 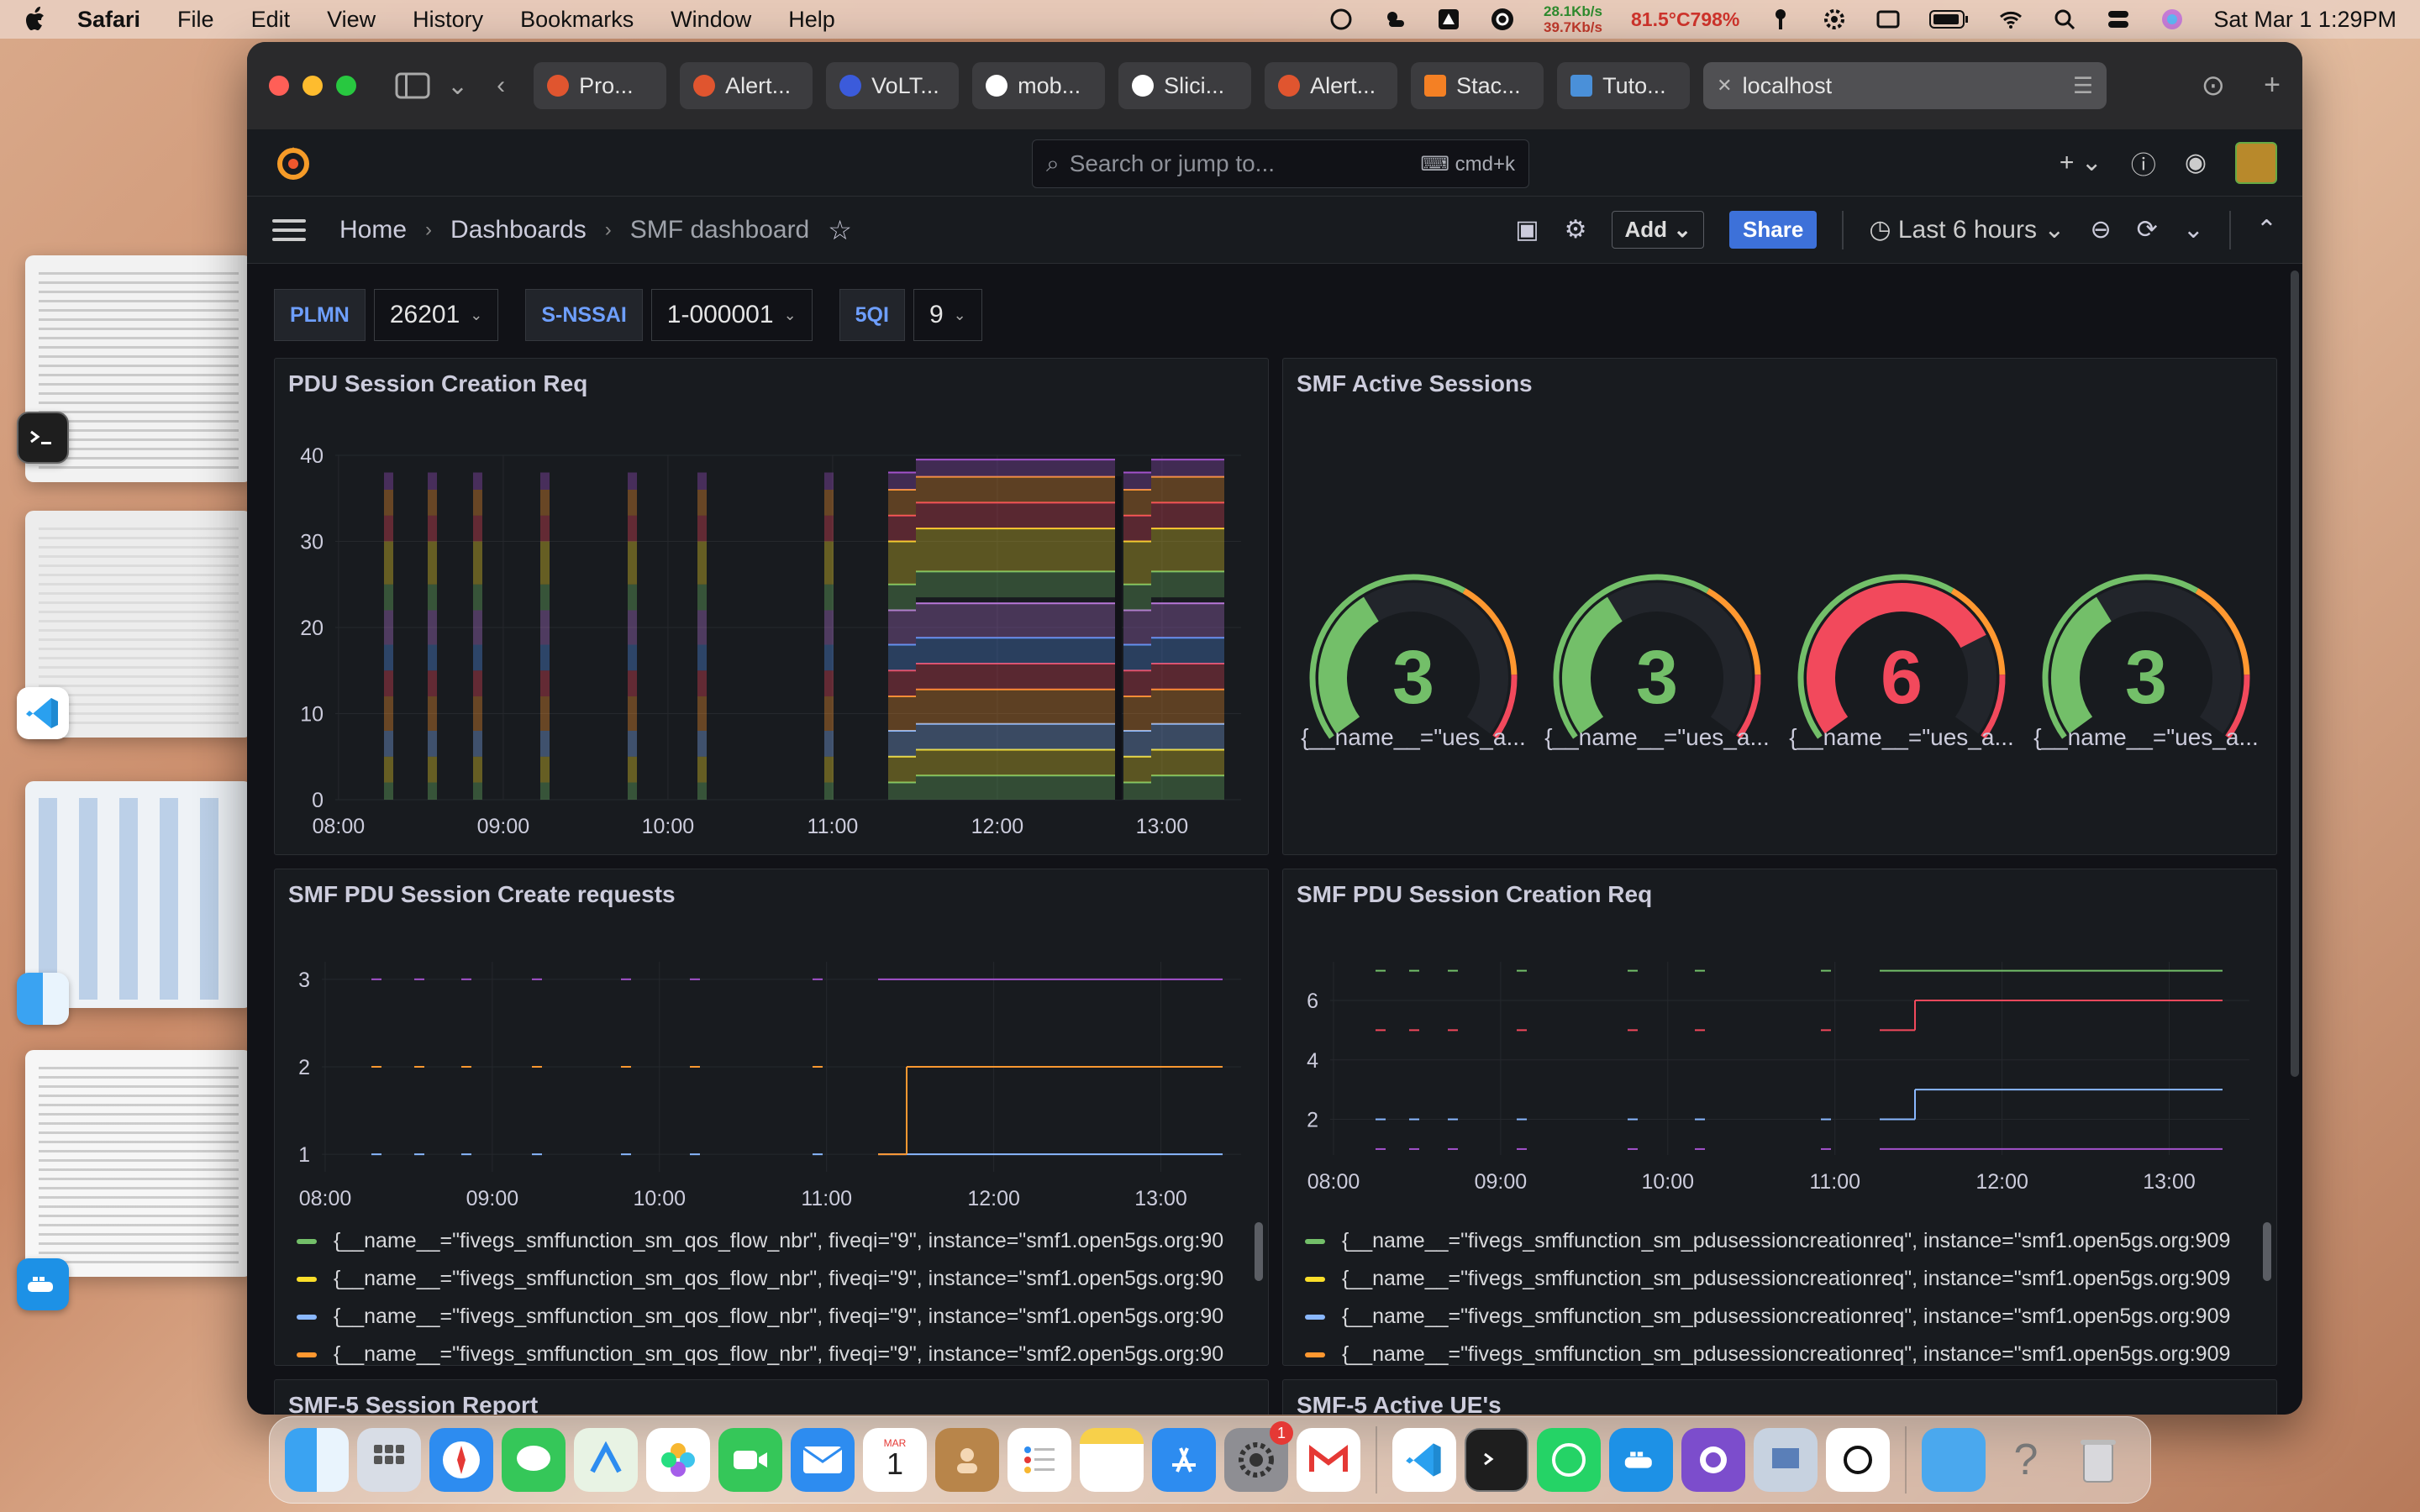 What do you see at coordinates (1780, 1045) in the screenshot?
I see `time-series-chart: 2 4 6 08:00 09:00 10:00 11:00 12:00 13:00` at bounding box center [1780, 1045].